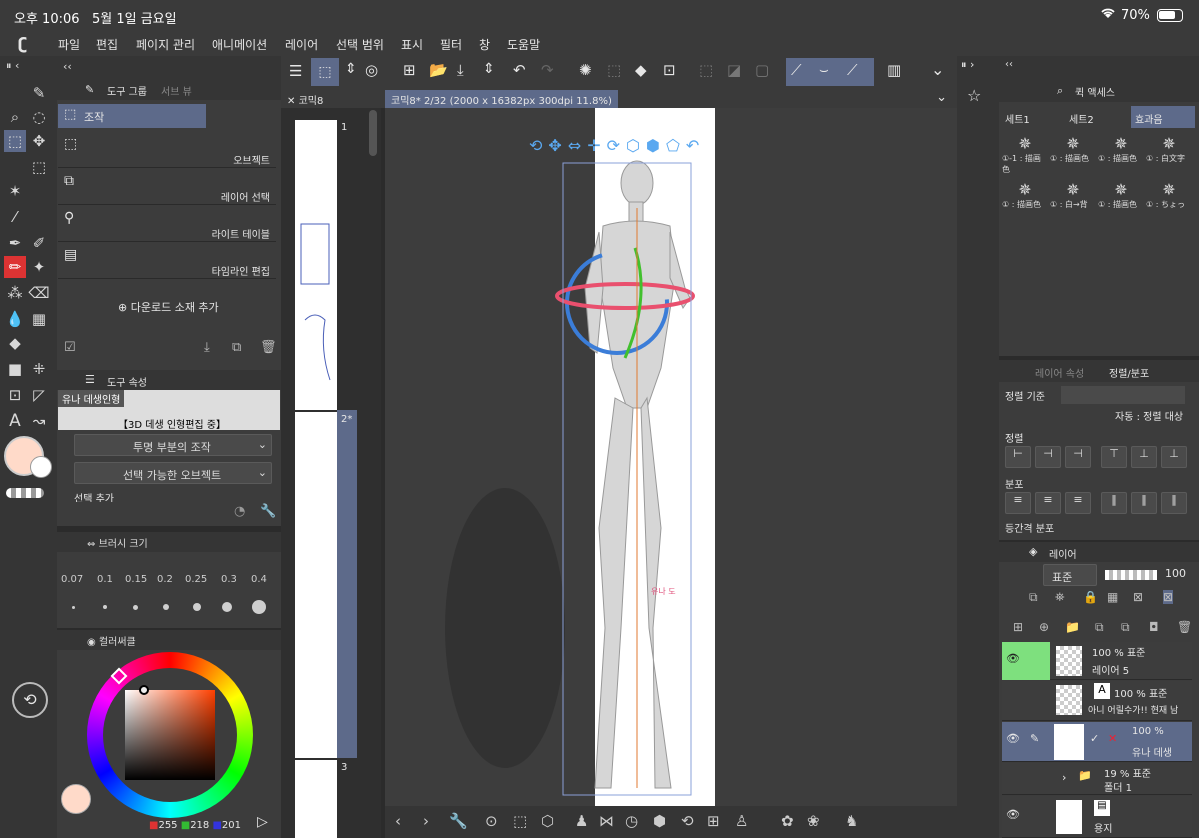 The image size is (1199, 838). I want to click on ruler-show-icon: ⊠, so click(1168, 597).